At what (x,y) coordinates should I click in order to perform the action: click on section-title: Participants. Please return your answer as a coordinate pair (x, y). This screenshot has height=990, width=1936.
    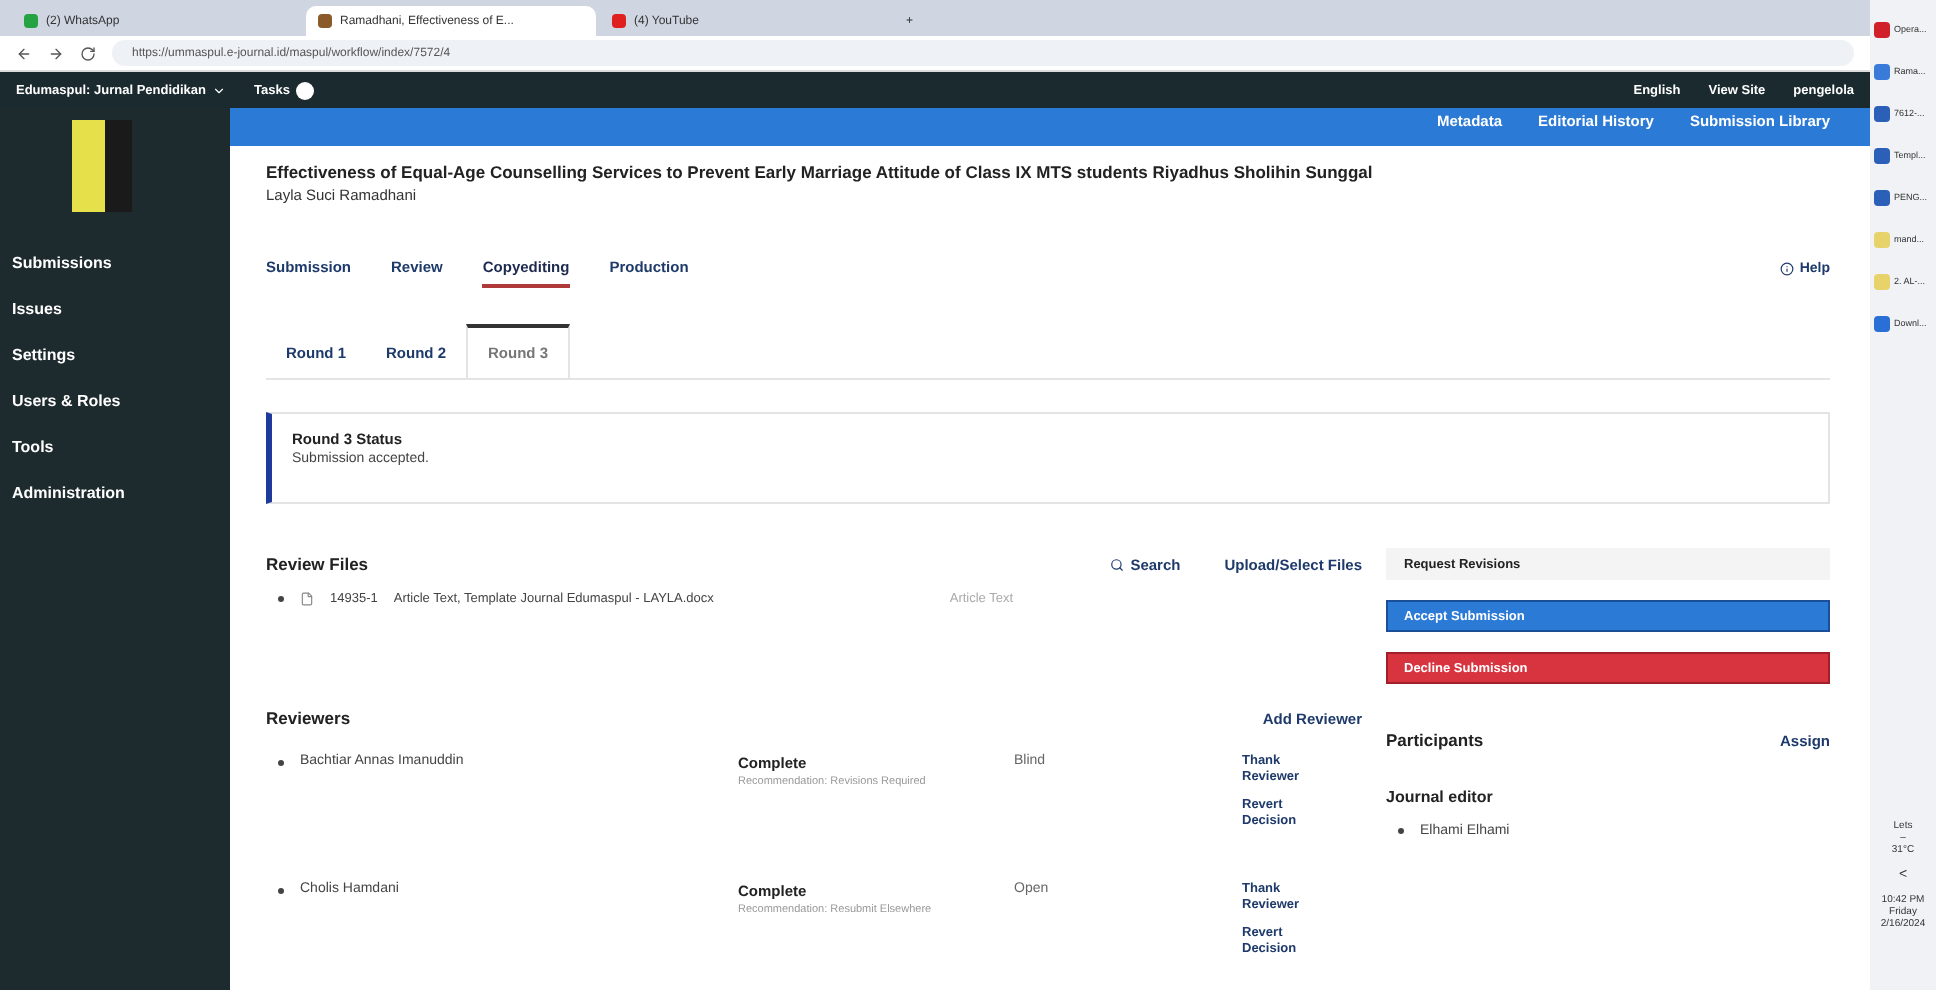
    Looking at the image, I should click on (1435, 740).